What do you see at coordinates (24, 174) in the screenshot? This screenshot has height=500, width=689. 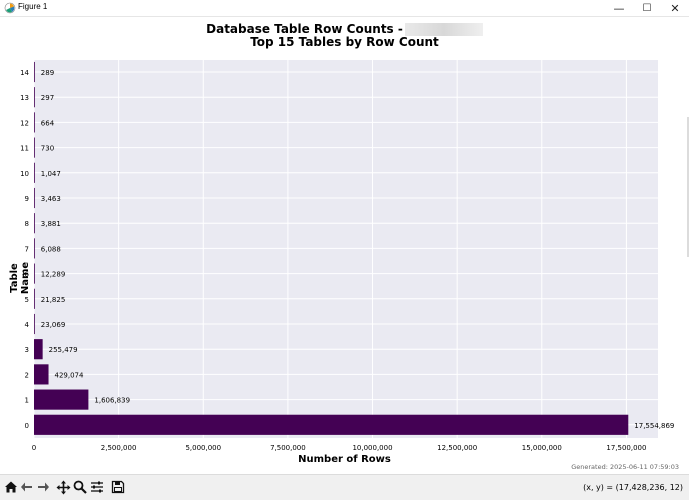 I see `y-tick-label: 10` at bounding box center [24, 174].